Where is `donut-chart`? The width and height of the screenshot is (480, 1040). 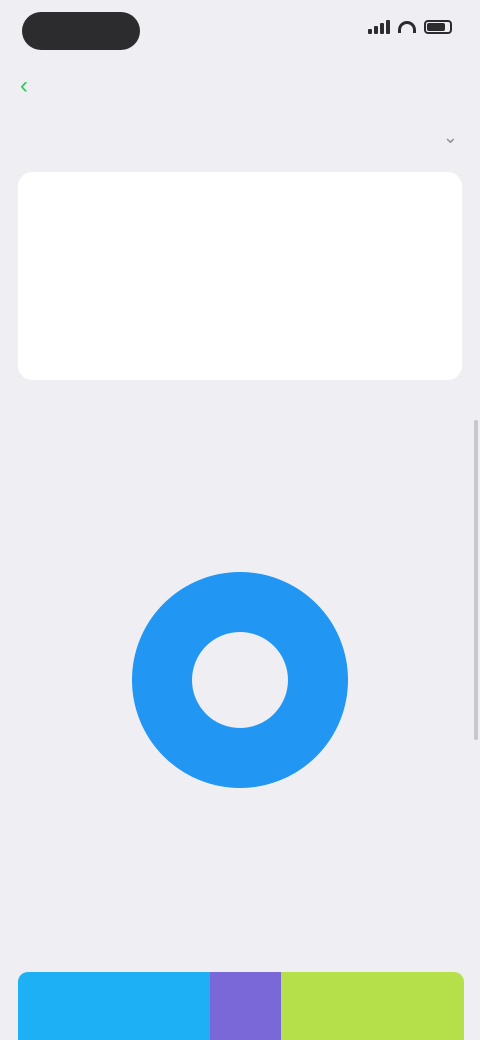 donut-chart is located at coordinates (240, 680).